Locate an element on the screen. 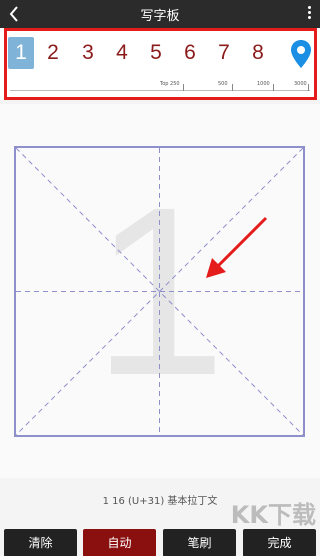  title-bar: 写字板 is located at coordinates (160, 14).